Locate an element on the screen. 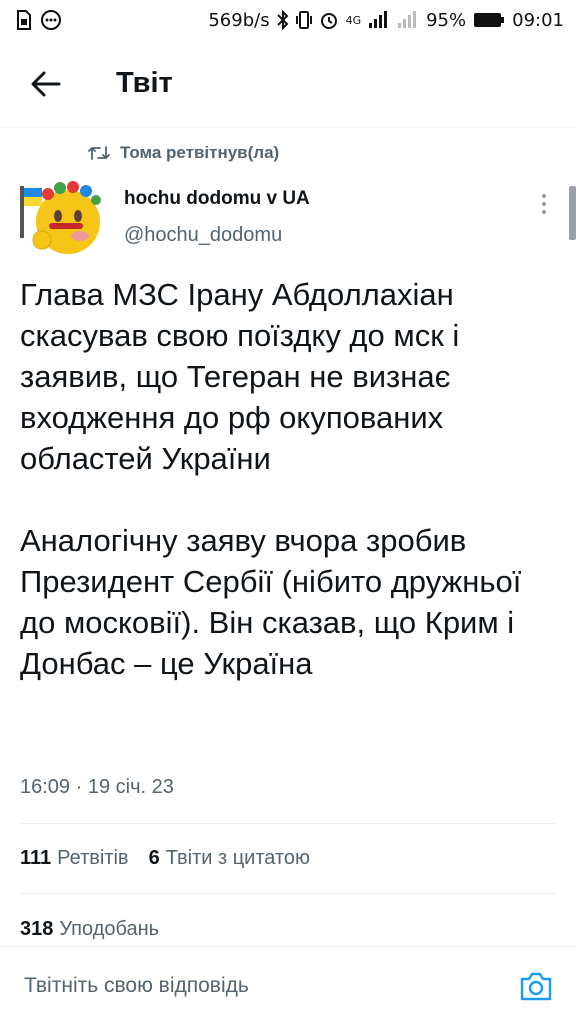 The image size is (576, 1024). reply-input: Твітніть свою відповідь is located at coordinates (270, 986).